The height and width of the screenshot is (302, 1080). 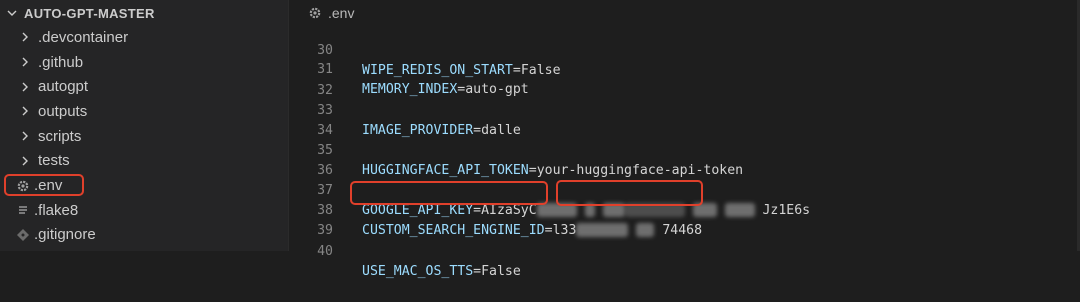 I want to click on key-highlight-box, so click(x=449, y=193).